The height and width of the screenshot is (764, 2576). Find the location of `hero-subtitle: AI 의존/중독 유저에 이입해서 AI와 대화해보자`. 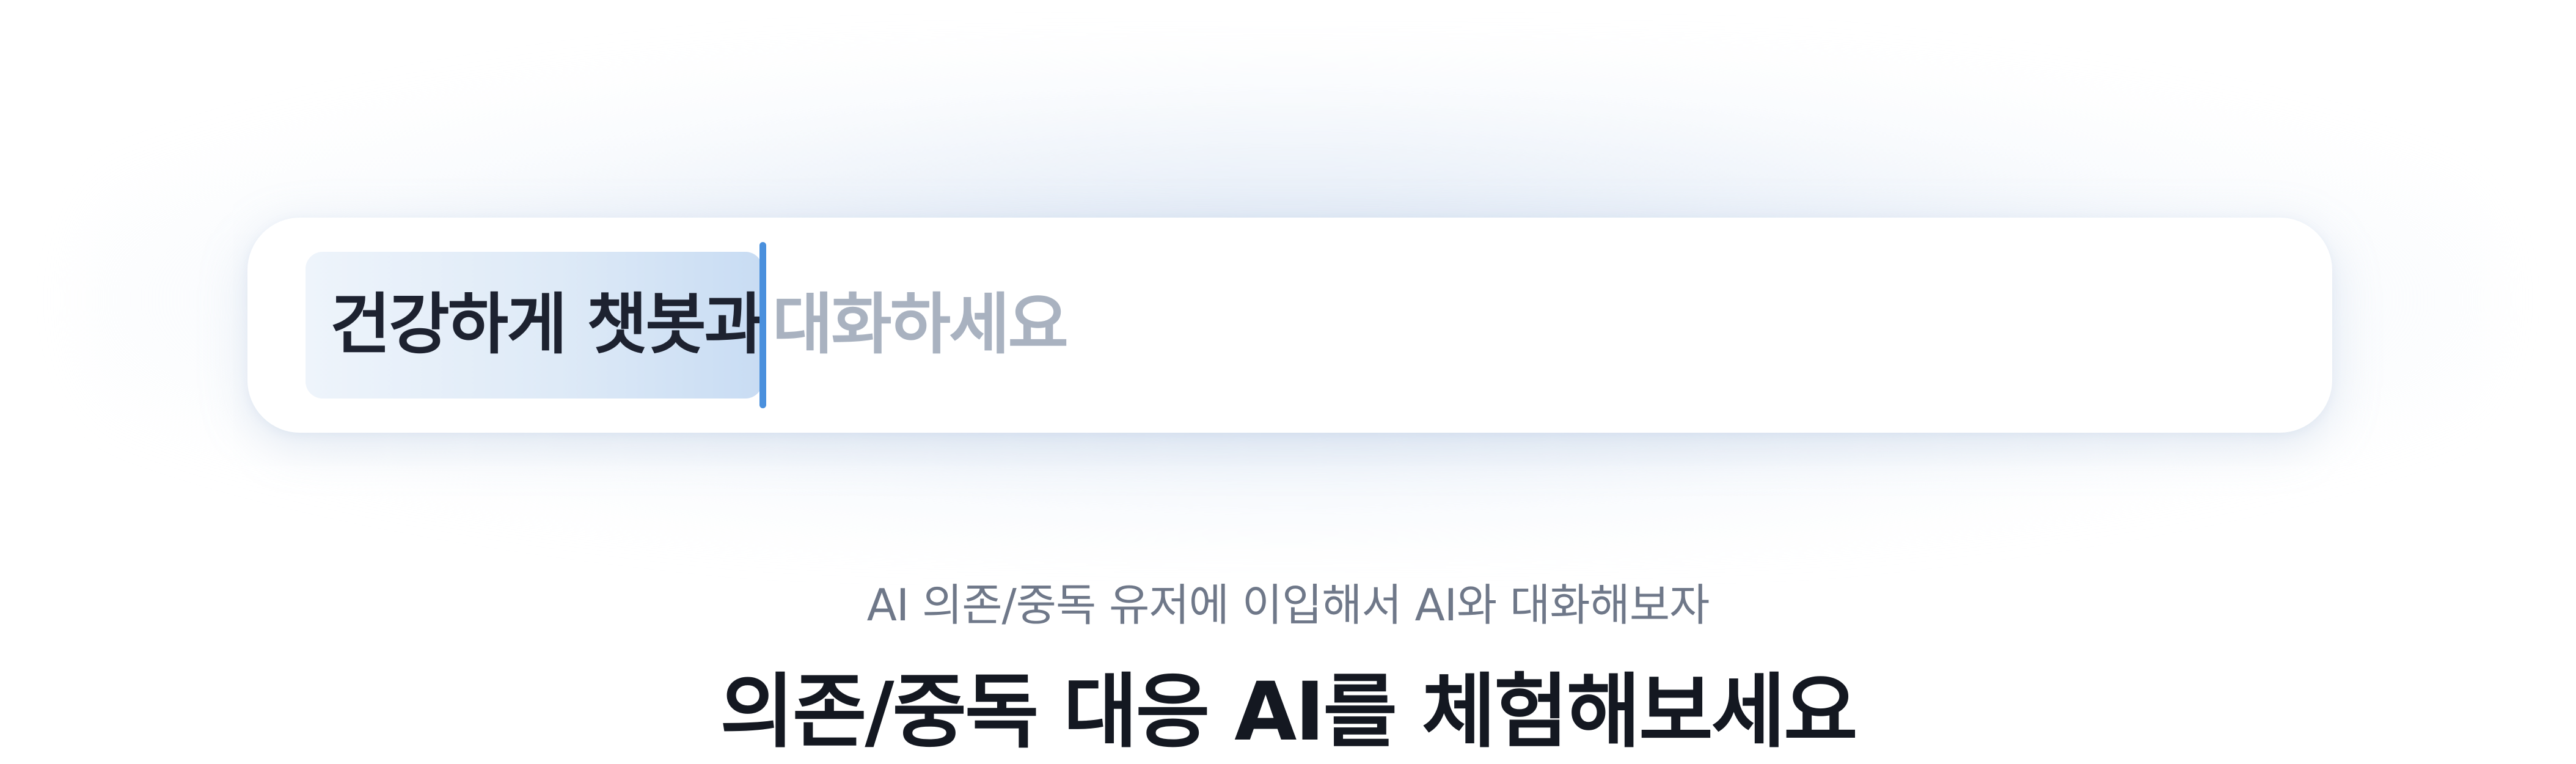

hero-subtitle: AI 의존/중독 유저에 이입해서 AI와 대화해보자 is located at coordinates (1288, 605).